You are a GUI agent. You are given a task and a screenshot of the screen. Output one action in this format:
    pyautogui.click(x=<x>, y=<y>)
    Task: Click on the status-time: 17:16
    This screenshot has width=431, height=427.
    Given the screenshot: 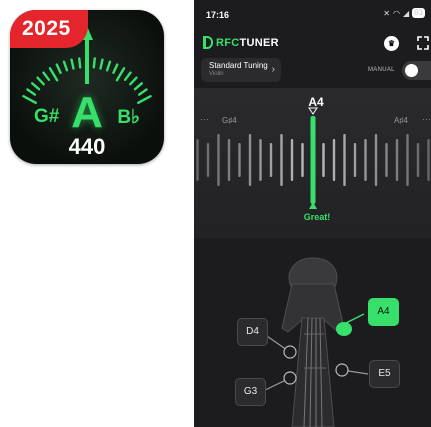 What is the action you would take?
    pyautogui.click(x=218, y=15)
    